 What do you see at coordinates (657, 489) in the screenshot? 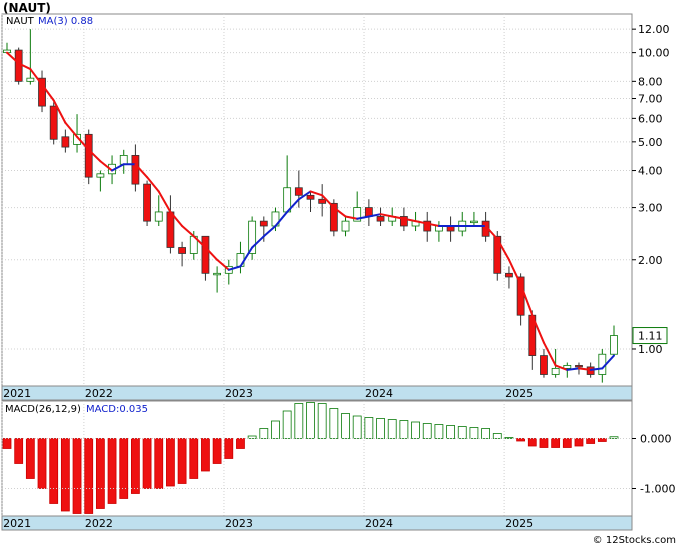
I see `macd-tick-label: -1.000` at bounding box center [657, 489].